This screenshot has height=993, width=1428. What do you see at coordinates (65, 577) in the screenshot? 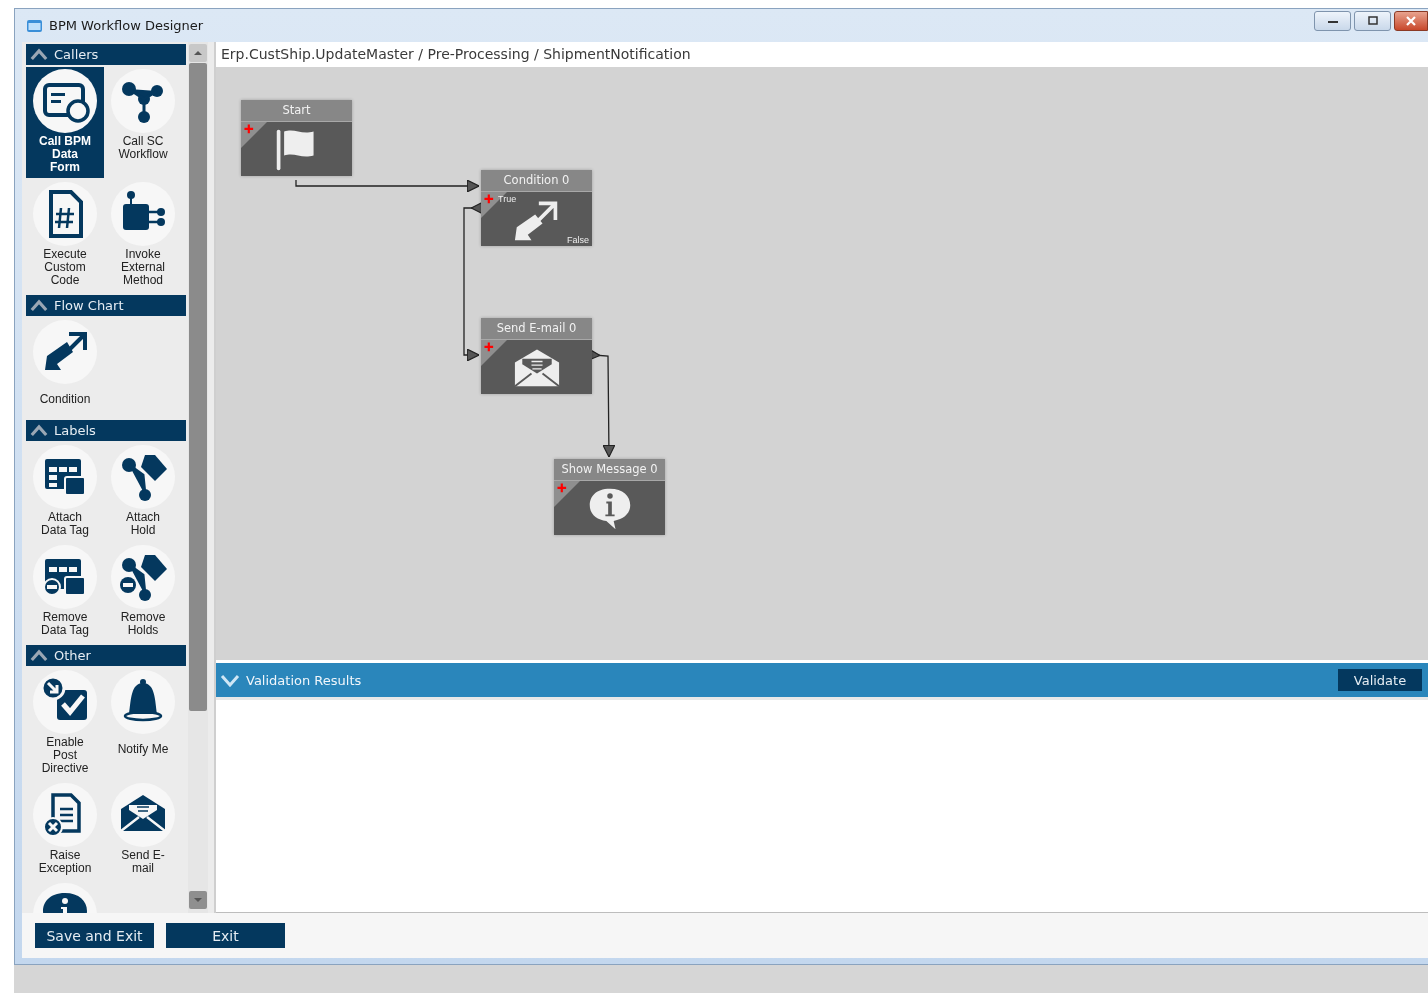
I see `table-minus-icon` at bounding box center [65, 577].